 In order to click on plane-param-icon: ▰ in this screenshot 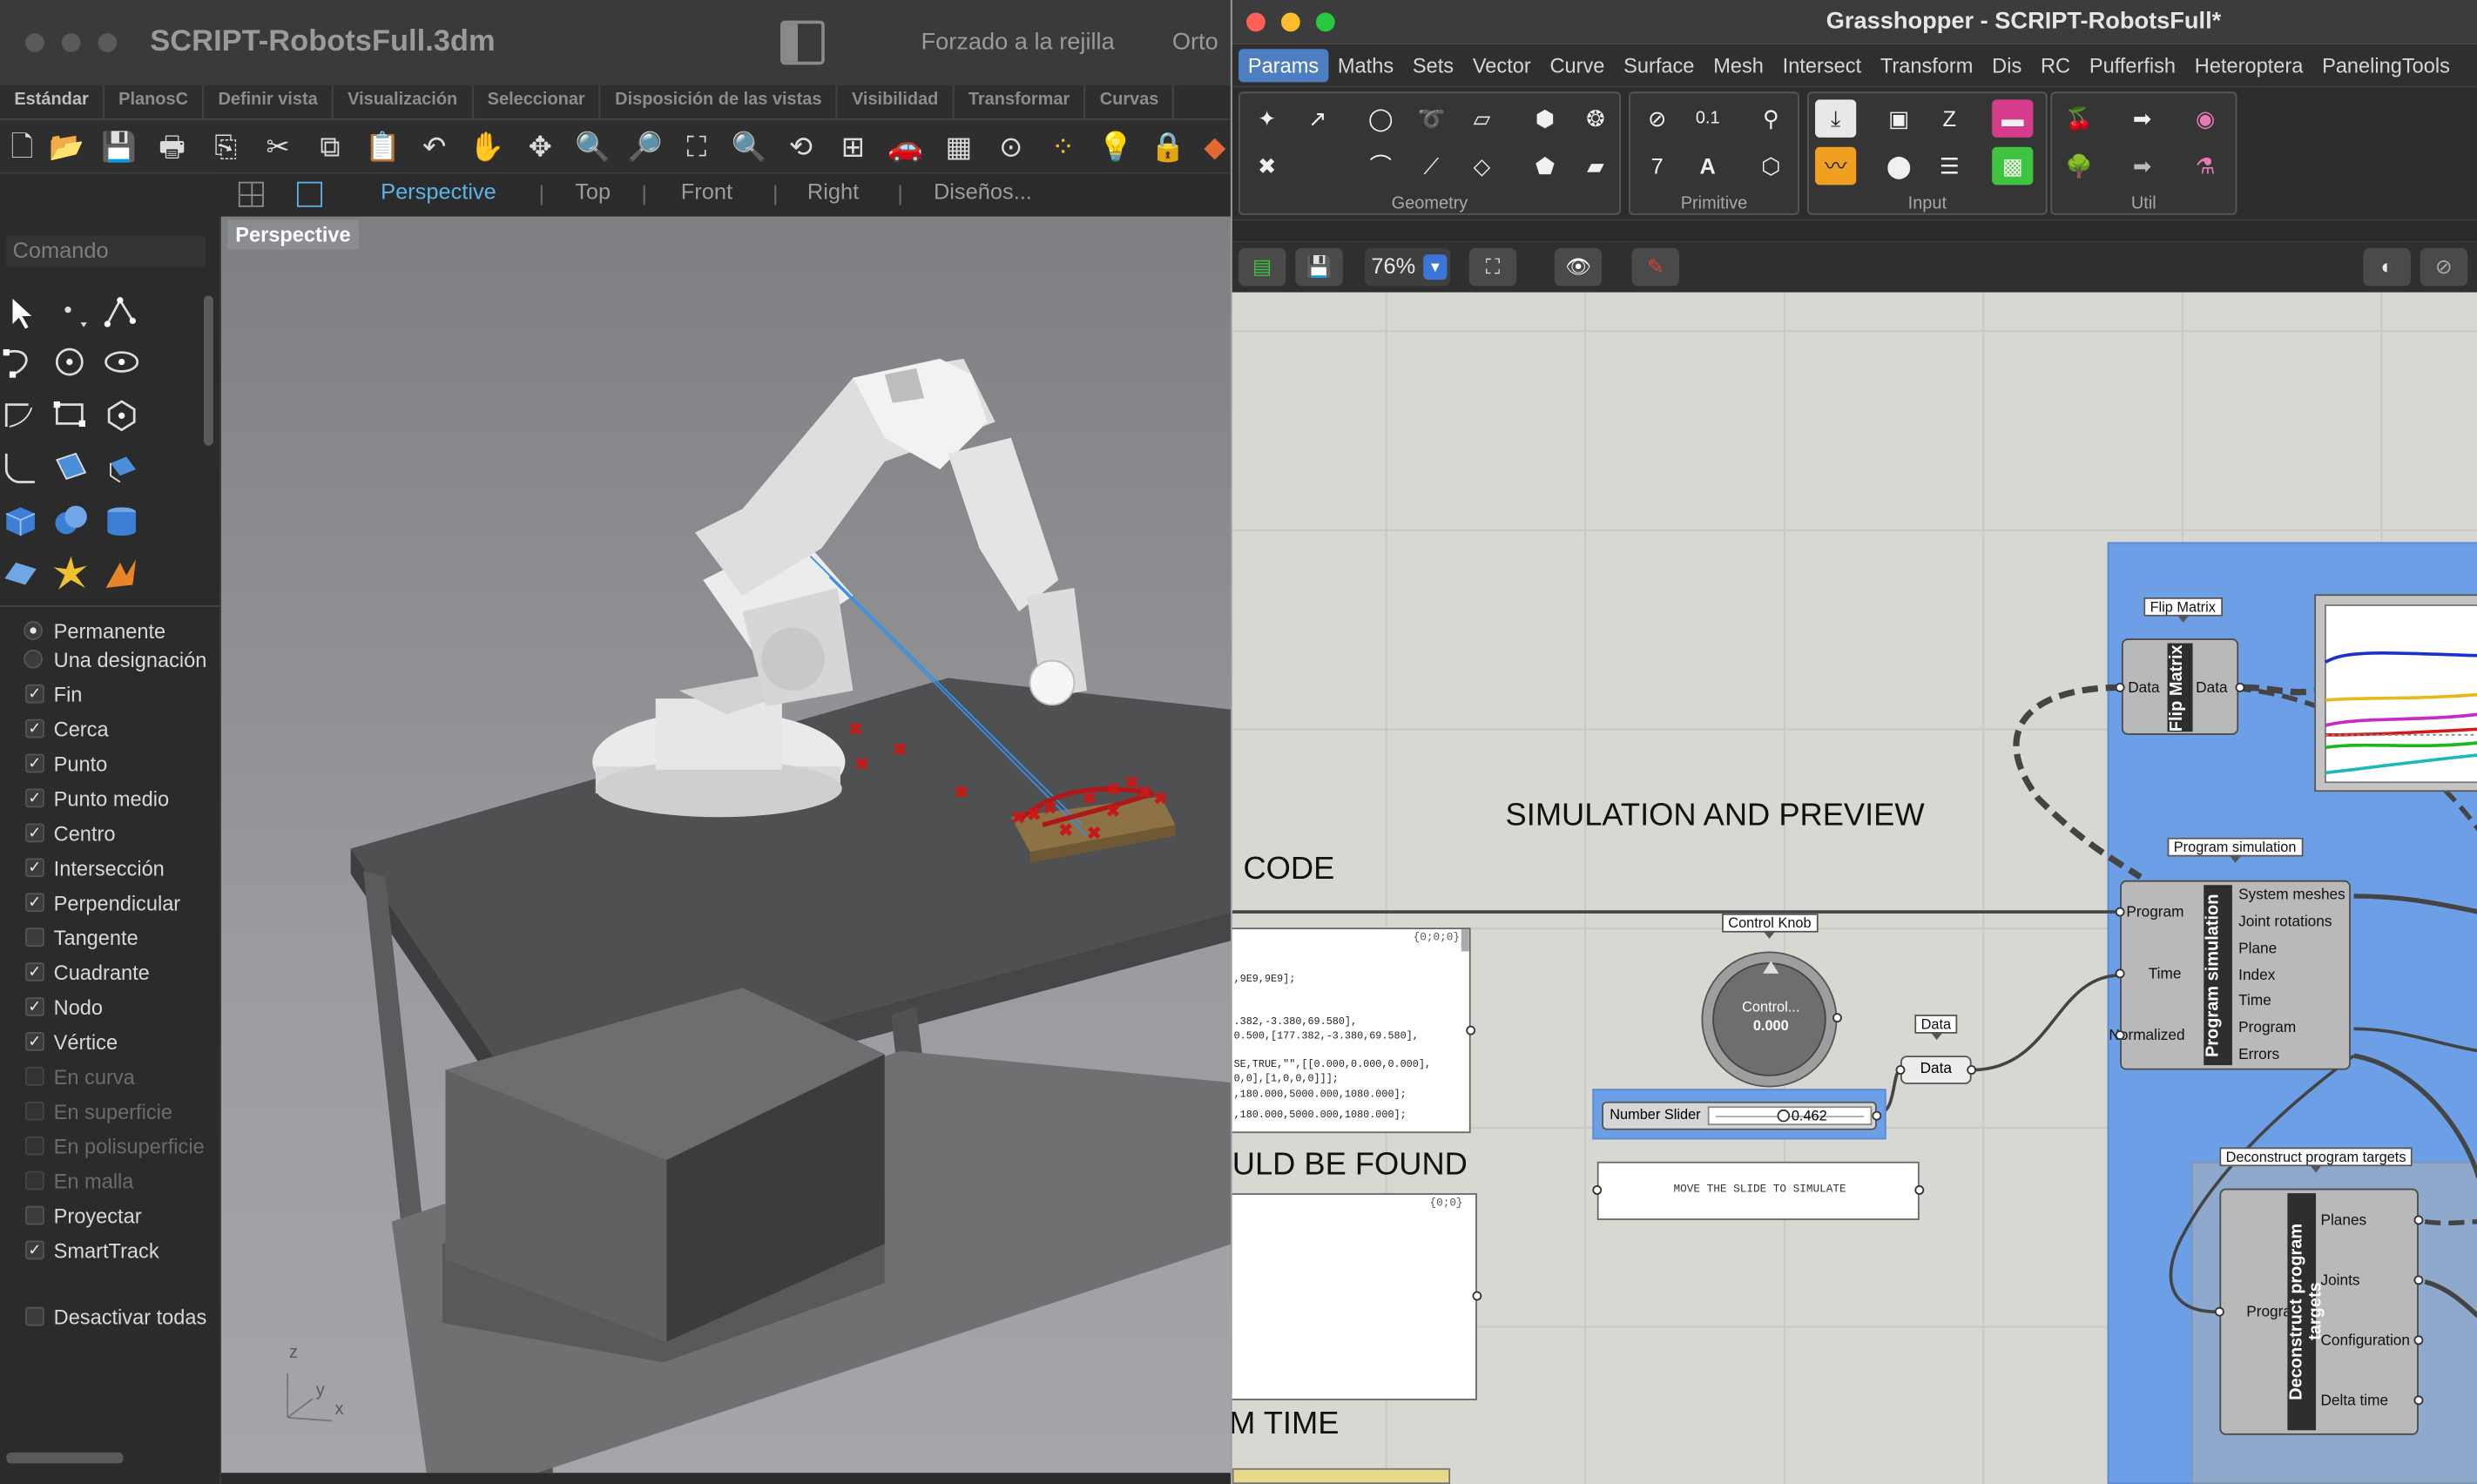, I will do `click(1595, 167)`.